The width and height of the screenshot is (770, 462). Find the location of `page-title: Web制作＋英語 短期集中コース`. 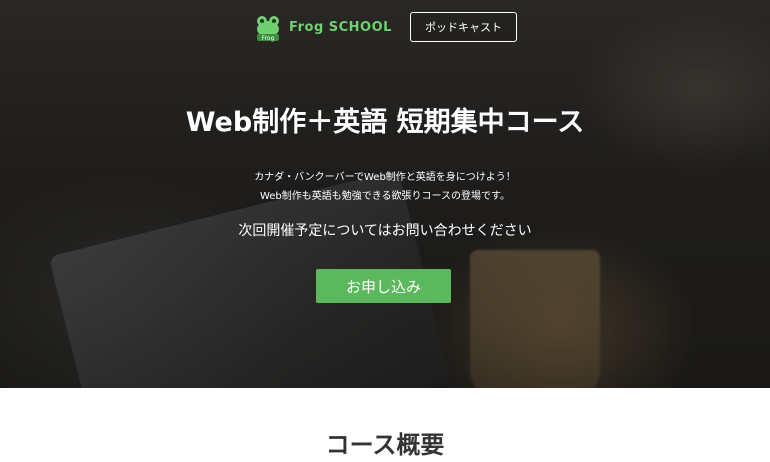

page-title: Web制作＋英語 短期集中コース is located at coordinates (385, 122).